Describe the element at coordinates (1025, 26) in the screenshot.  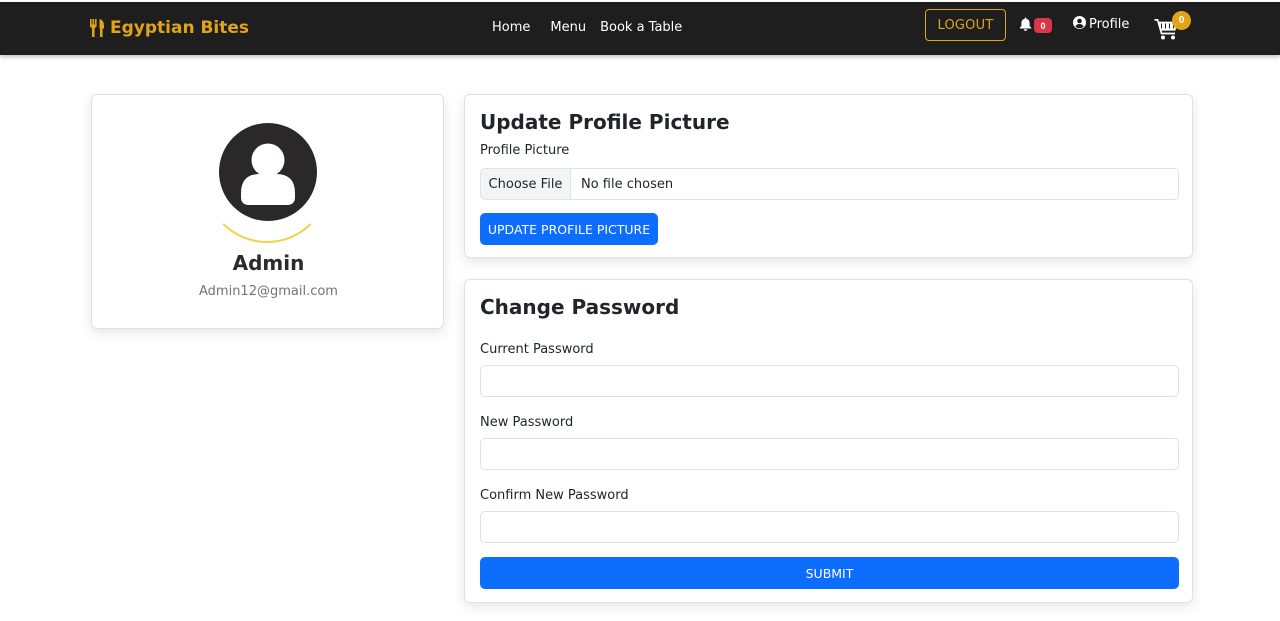
I see `bell-icon` at that location.